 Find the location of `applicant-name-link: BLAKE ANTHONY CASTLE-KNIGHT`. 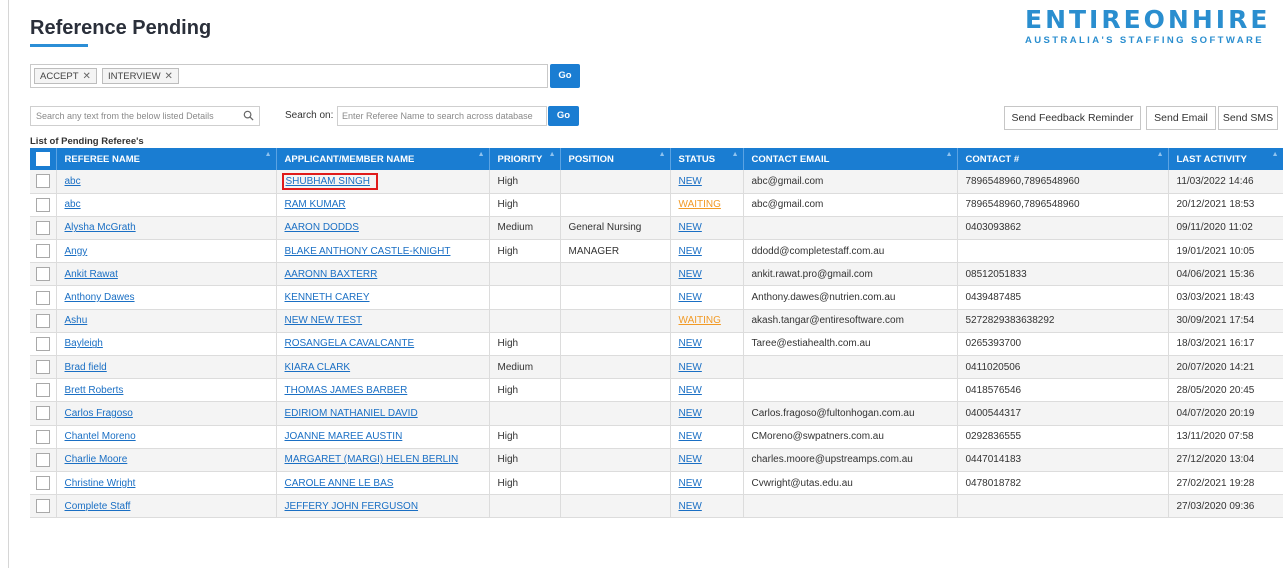

applicant-name-link: BLAKE ANTHONY CASTLE-KNIGHT is located at coordinates (368, 251).